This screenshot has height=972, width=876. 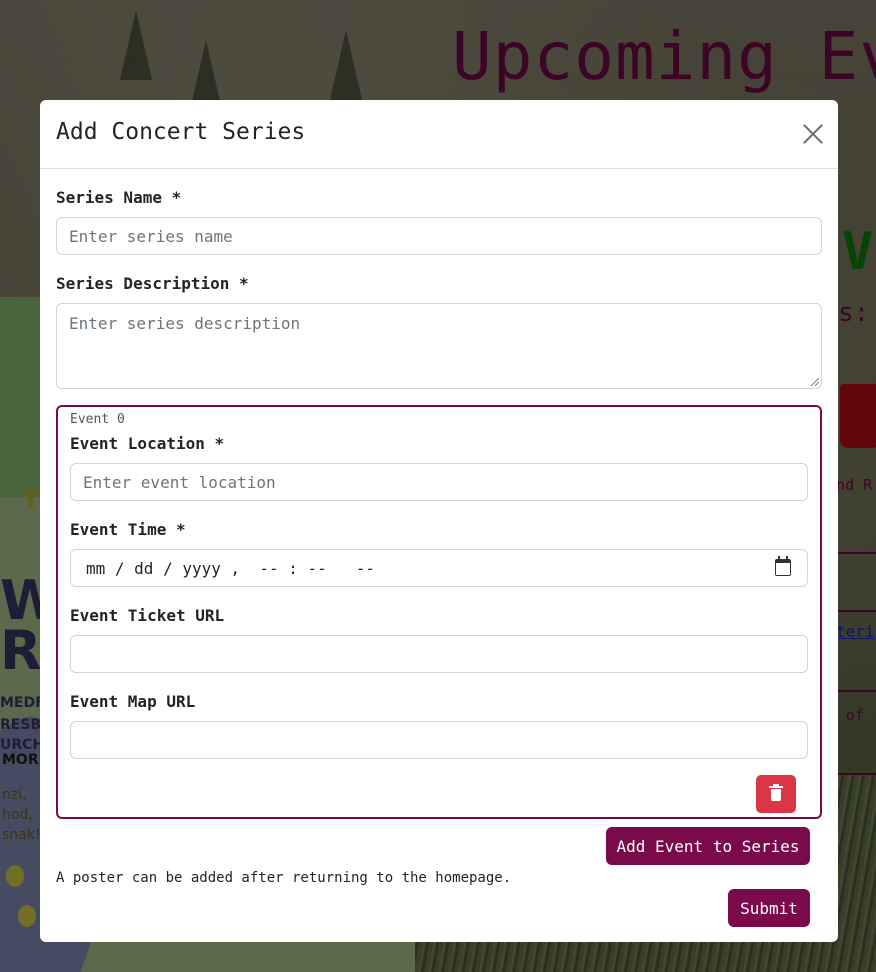 I want to click on calendar-icon, so click(x=783, y=566).